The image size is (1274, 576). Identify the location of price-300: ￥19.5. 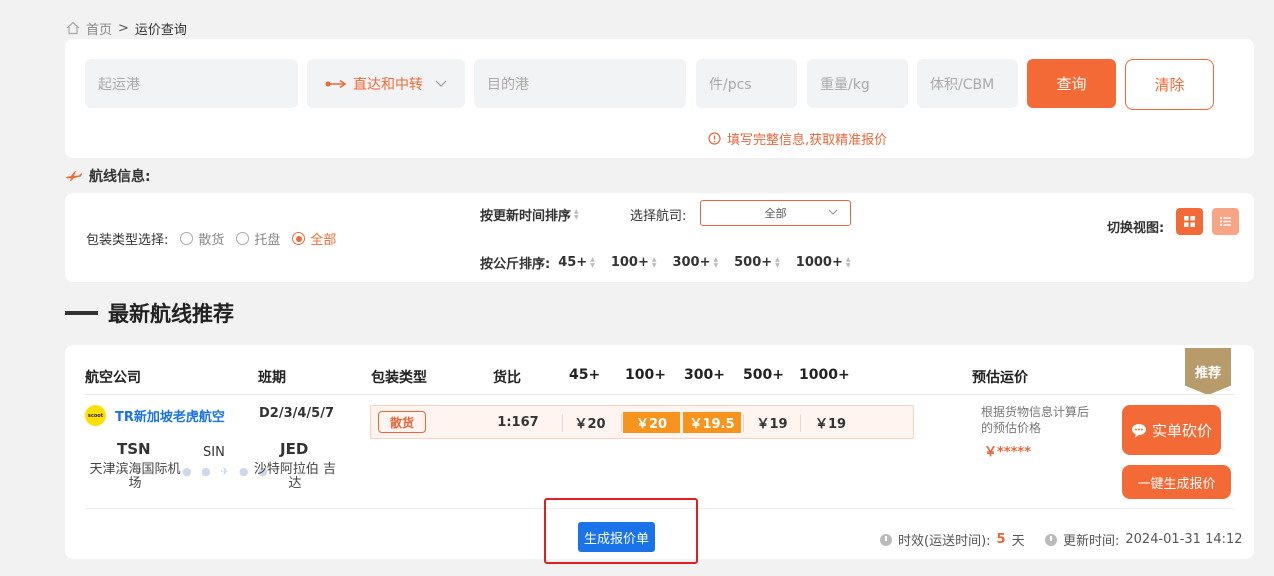
(712, 422).